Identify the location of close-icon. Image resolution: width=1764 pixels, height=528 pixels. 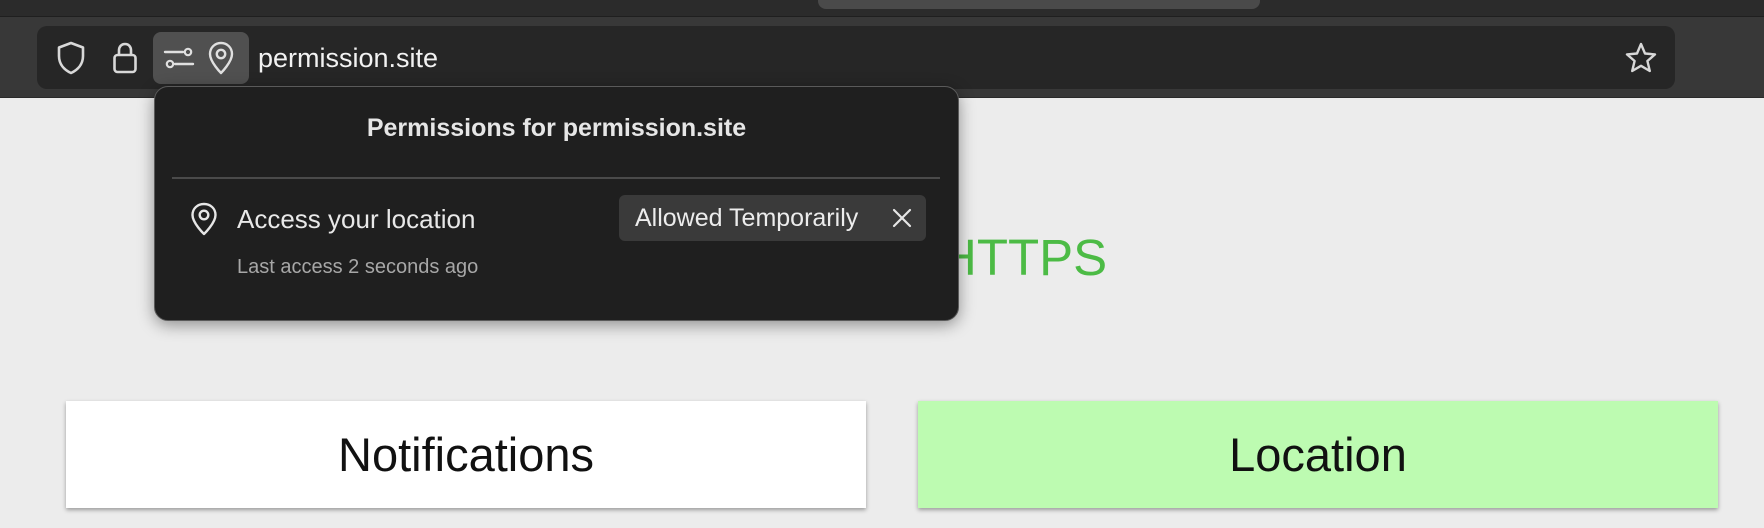
(902, 218).